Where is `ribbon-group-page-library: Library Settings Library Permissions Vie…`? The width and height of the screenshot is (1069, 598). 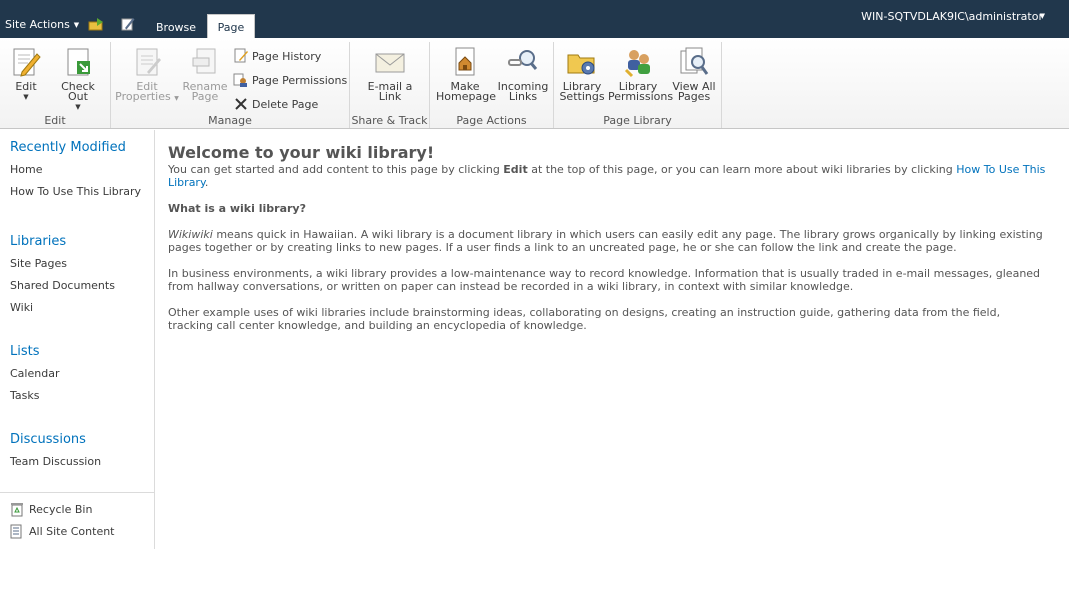 ribbon-group-page-library: Library Settings Library Permissions Vie… is located at coordinates (638, 85).